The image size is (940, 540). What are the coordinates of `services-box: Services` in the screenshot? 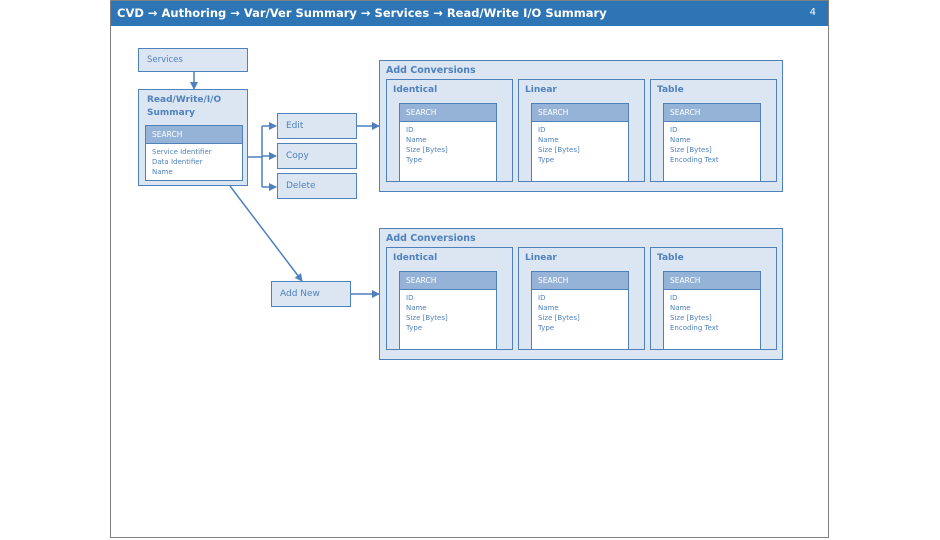 It's located at (193, 60).